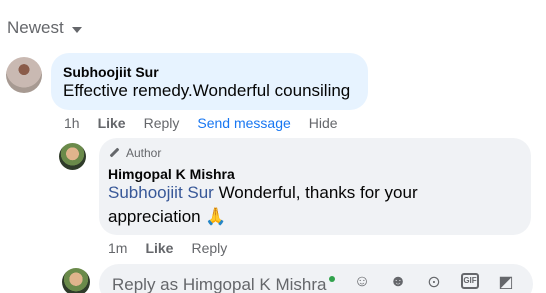  I want to click on reply-actions: 1m Like Reply, so click(167, 248).